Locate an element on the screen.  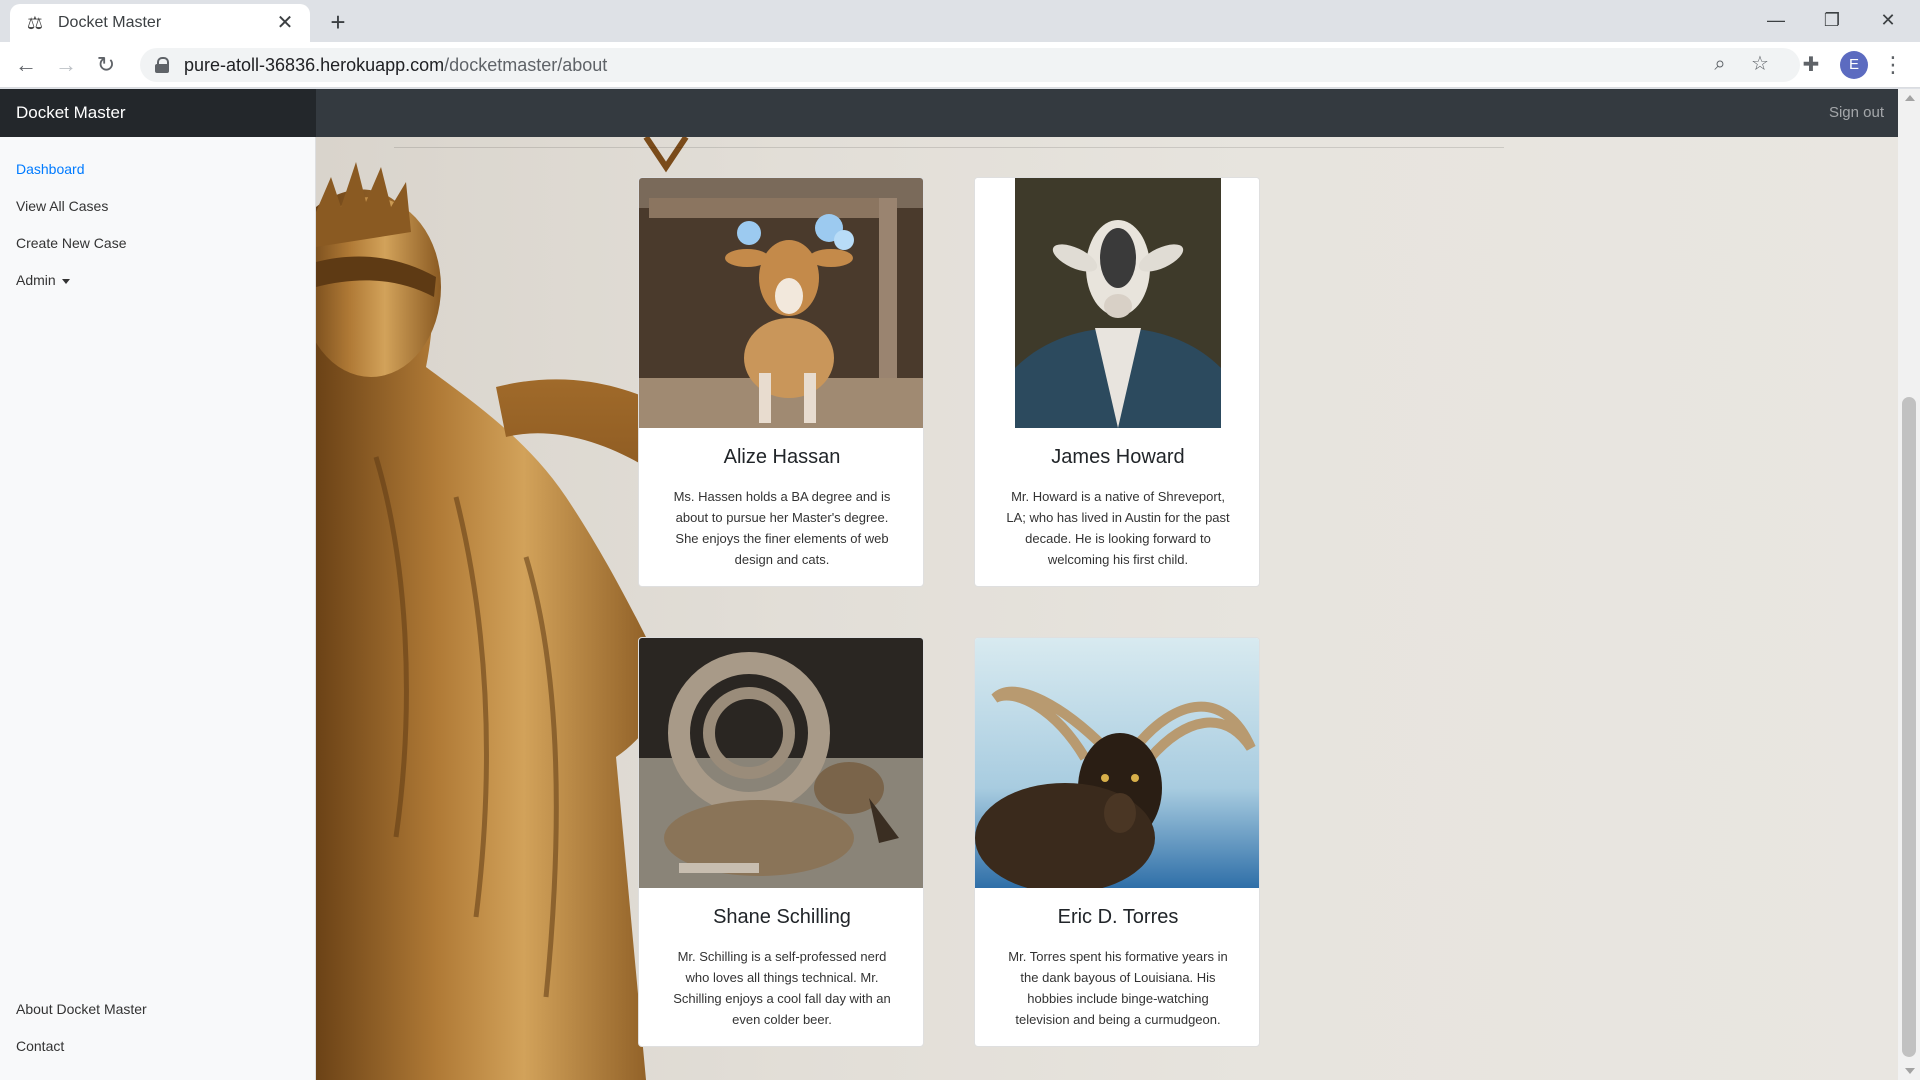
sidebar-item-admin-dropdown: Admin is located at coordinates (43, 280).